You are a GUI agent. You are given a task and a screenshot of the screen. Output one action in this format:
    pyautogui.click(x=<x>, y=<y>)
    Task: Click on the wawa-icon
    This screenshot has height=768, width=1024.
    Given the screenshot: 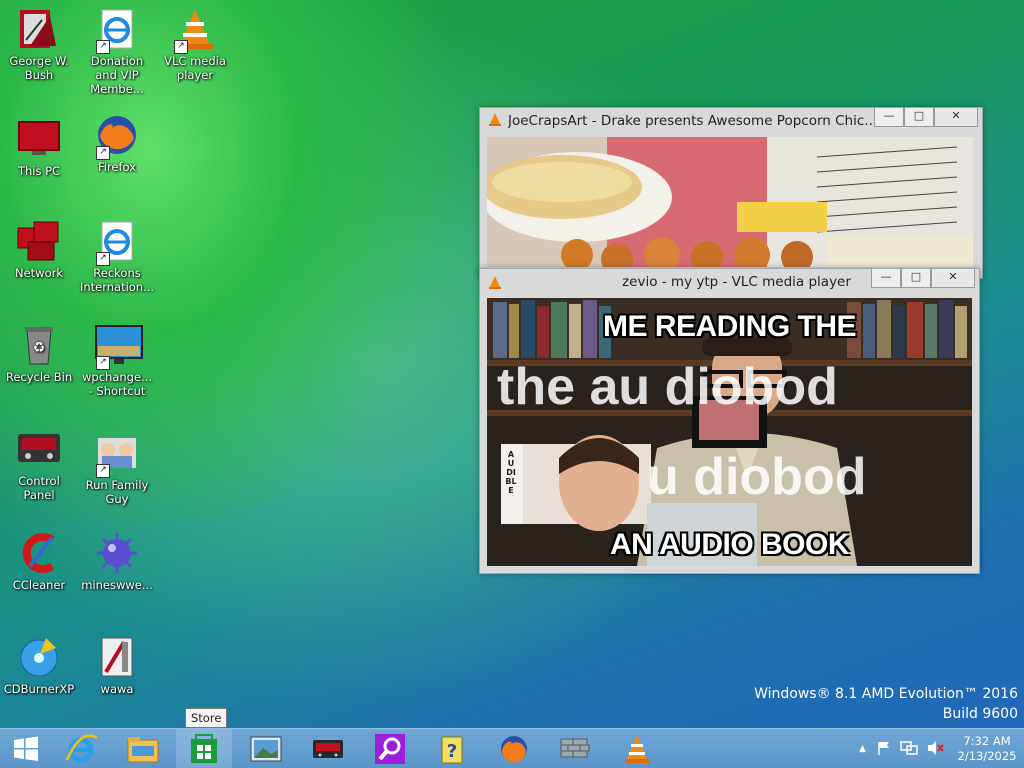 What is the action you would take?
    pyautogui.click(x=117, y=657)
    